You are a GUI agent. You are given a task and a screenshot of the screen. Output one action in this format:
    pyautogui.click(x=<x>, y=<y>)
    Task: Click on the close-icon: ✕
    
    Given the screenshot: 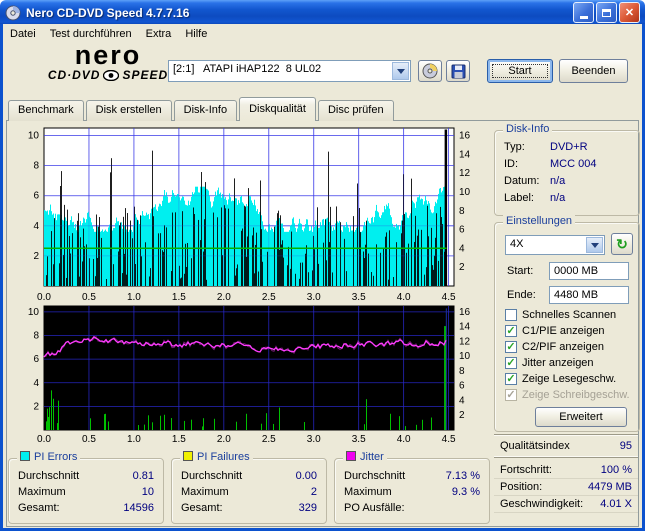 What is the action you would take?
    pyautogui.click(x=629, y=13)
    